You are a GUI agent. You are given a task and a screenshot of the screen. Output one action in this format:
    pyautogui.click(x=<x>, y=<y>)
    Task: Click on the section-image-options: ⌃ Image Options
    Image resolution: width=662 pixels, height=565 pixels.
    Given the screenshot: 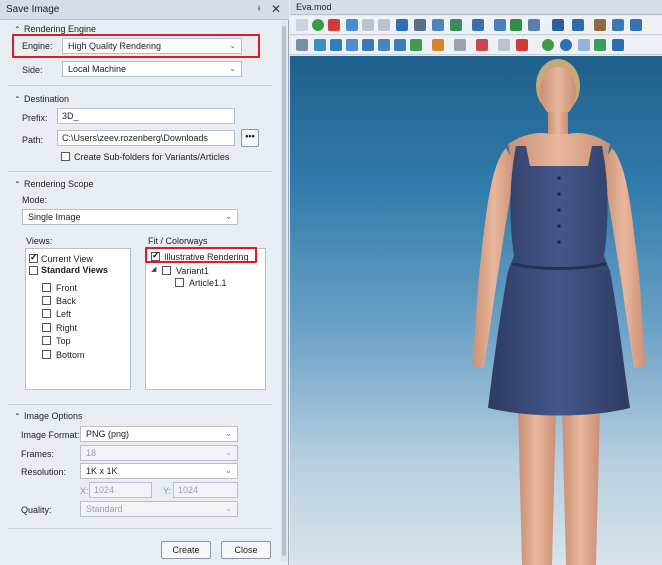 What is the action you would take?
    pyautogui.click(x=48, y=416)
    